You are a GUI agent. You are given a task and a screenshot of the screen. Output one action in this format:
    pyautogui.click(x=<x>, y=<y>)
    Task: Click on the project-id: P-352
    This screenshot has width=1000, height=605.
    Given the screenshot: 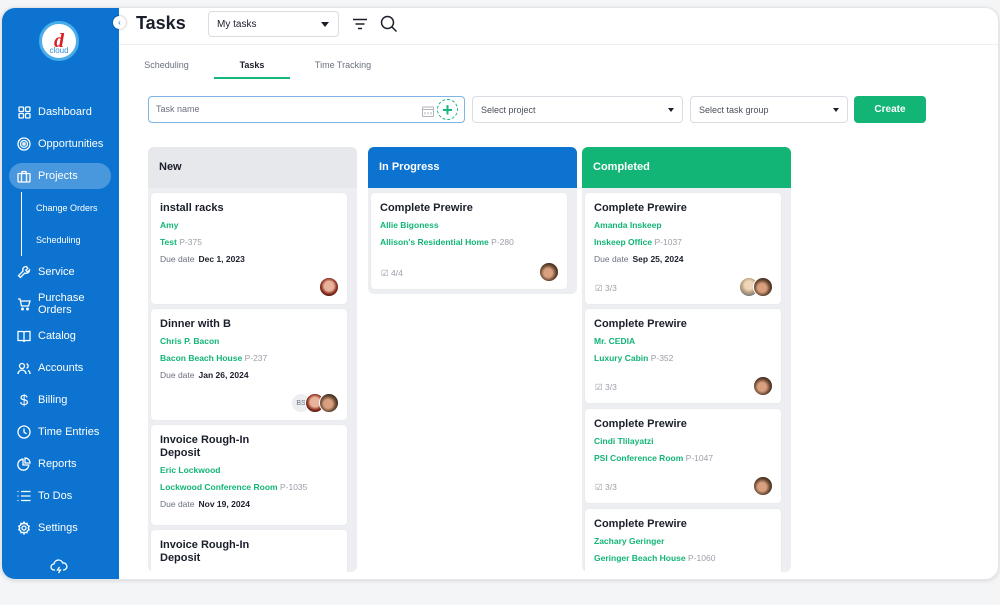 What is the action you would take?
    pyautogui.click(x=662, y=358)
    